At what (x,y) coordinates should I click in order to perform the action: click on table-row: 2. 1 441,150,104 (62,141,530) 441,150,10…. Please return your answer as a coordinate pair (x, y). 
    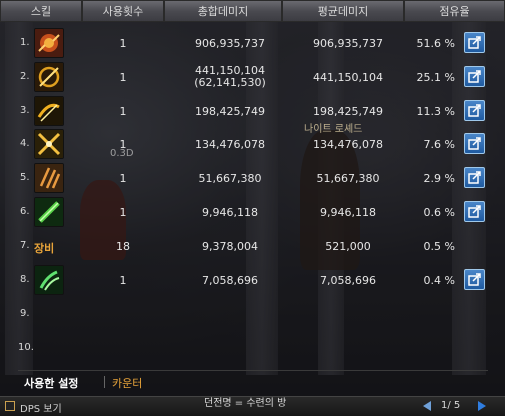
    Looking at the image, I should click on (252, 78).